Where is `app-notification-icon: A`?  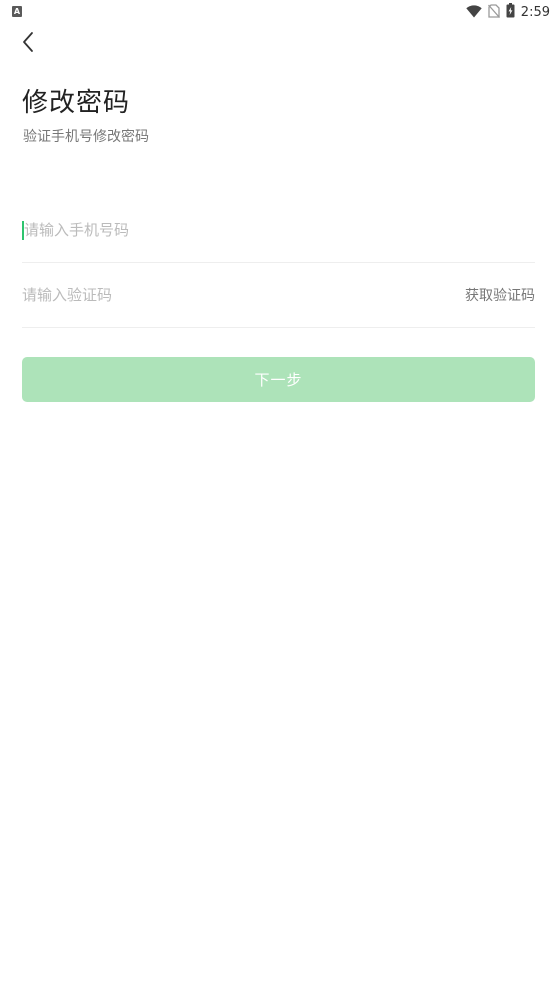
app-notification-icon: A is located at coordinates (17, 11).